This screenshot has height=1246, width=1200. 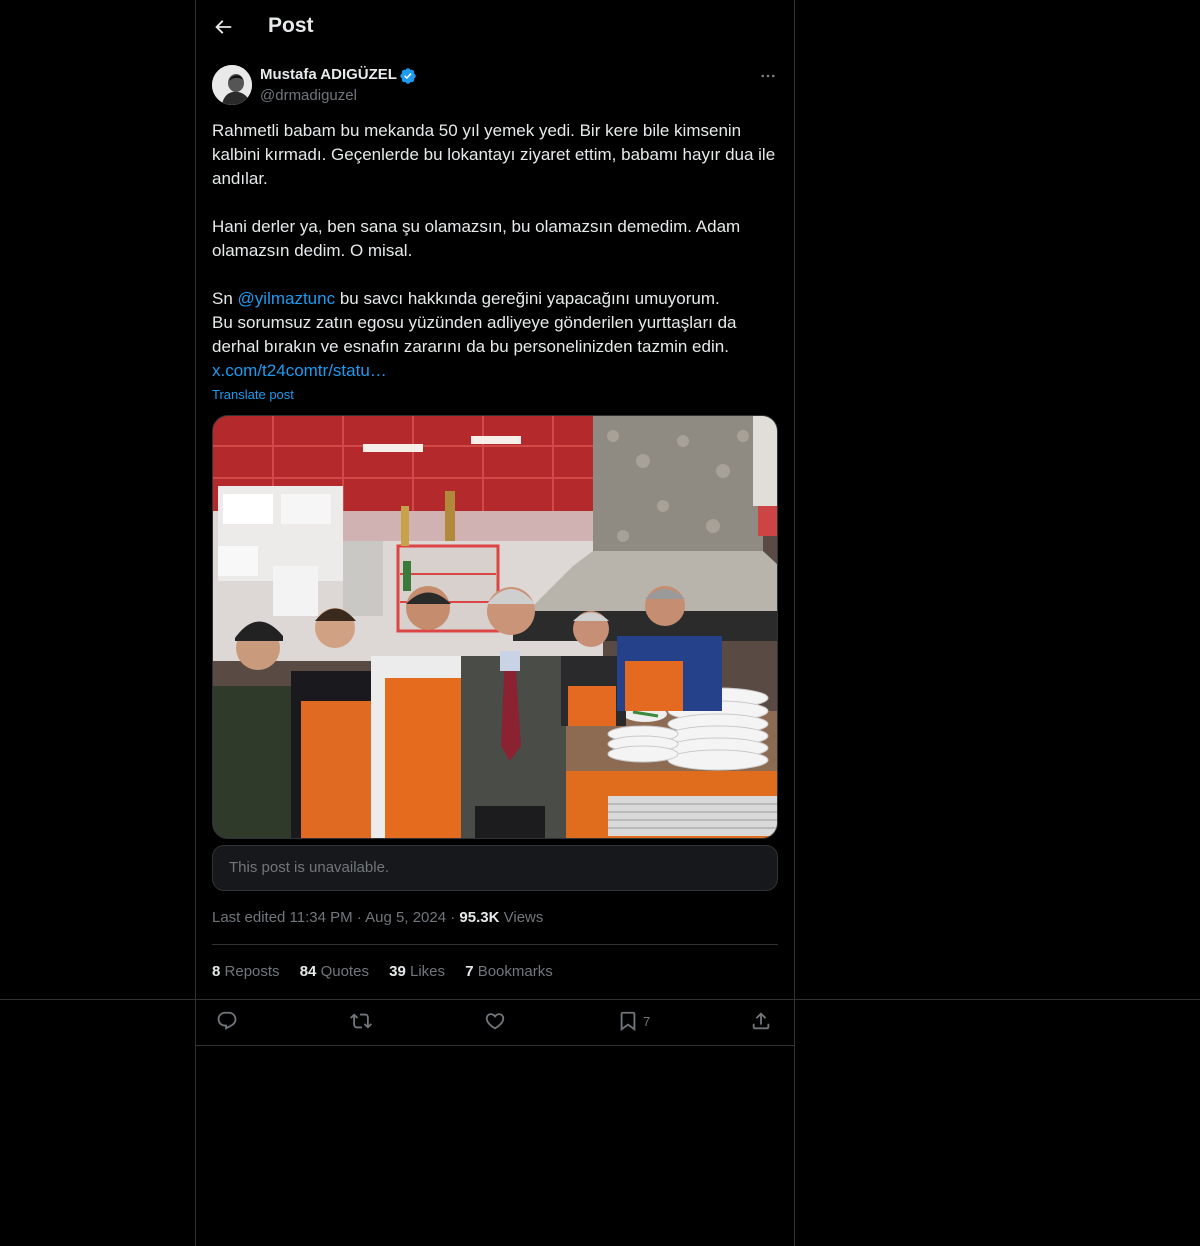 What do you see at coordinates (495, 868) in the screenshot?
I see `quoted-post-unavailable: This post is unavailable.` at bounding box center [495, 868].